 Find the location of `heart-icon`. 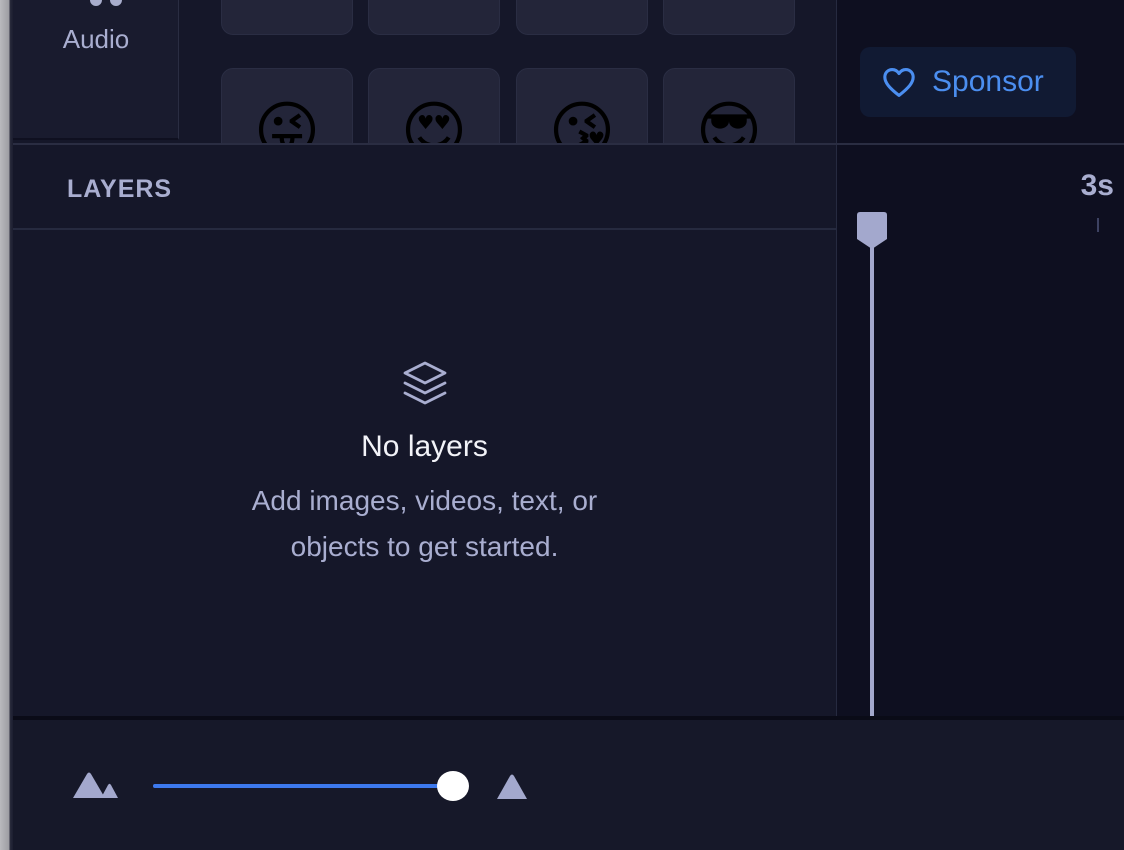

heart-icon is located at coordinates (899, 82).